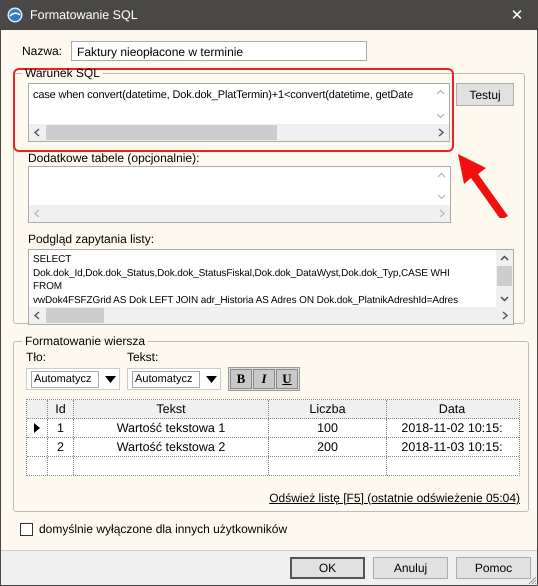  Describe the element at coordinates (92, 239) in the screenshot. I see `query-preview-label: Podgląd zapytania listy:` at that location.